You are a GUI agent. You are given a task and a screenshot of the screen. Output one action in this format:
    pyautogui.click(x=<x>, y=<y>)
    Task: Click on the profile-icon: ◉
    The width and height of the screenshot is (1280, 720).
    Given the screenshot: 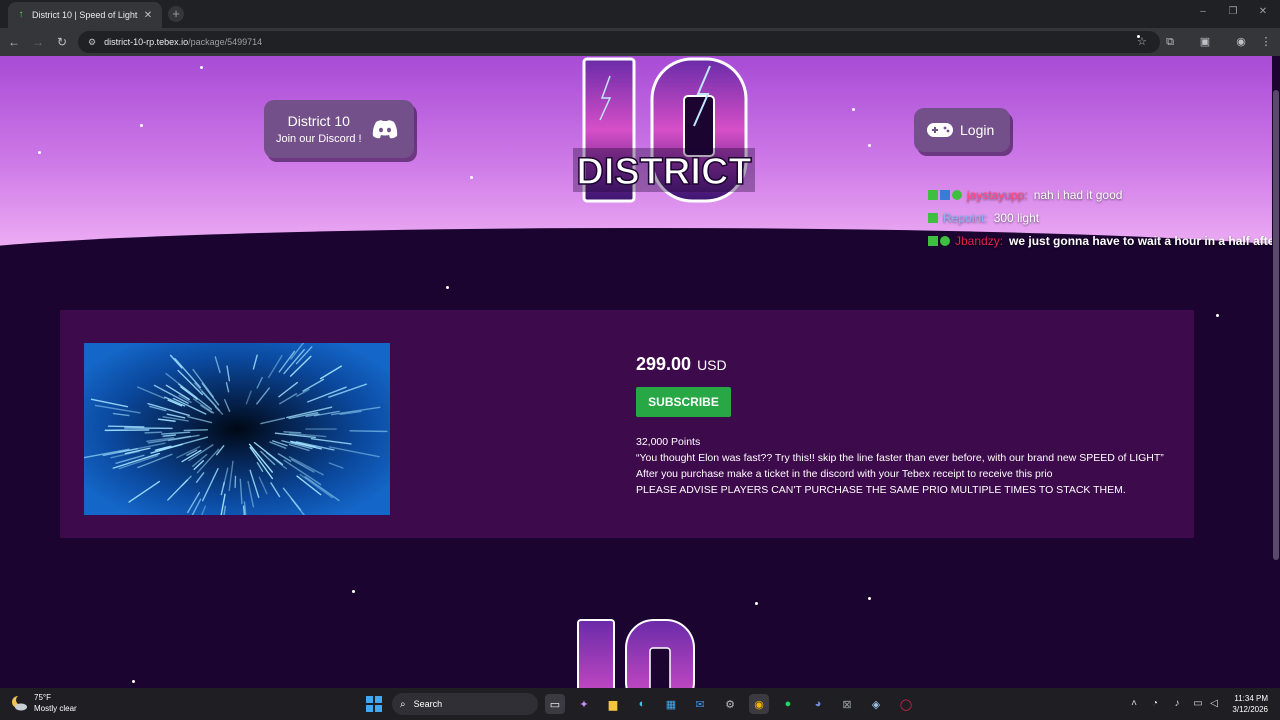 What is the action you would take?
    pyautogui.click(x=1241, y=42)
    